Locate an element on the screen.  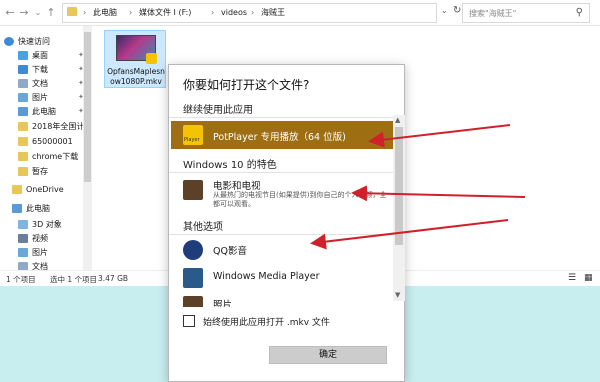
details-view-icon: ☰ is located at coordinates (572, 278).